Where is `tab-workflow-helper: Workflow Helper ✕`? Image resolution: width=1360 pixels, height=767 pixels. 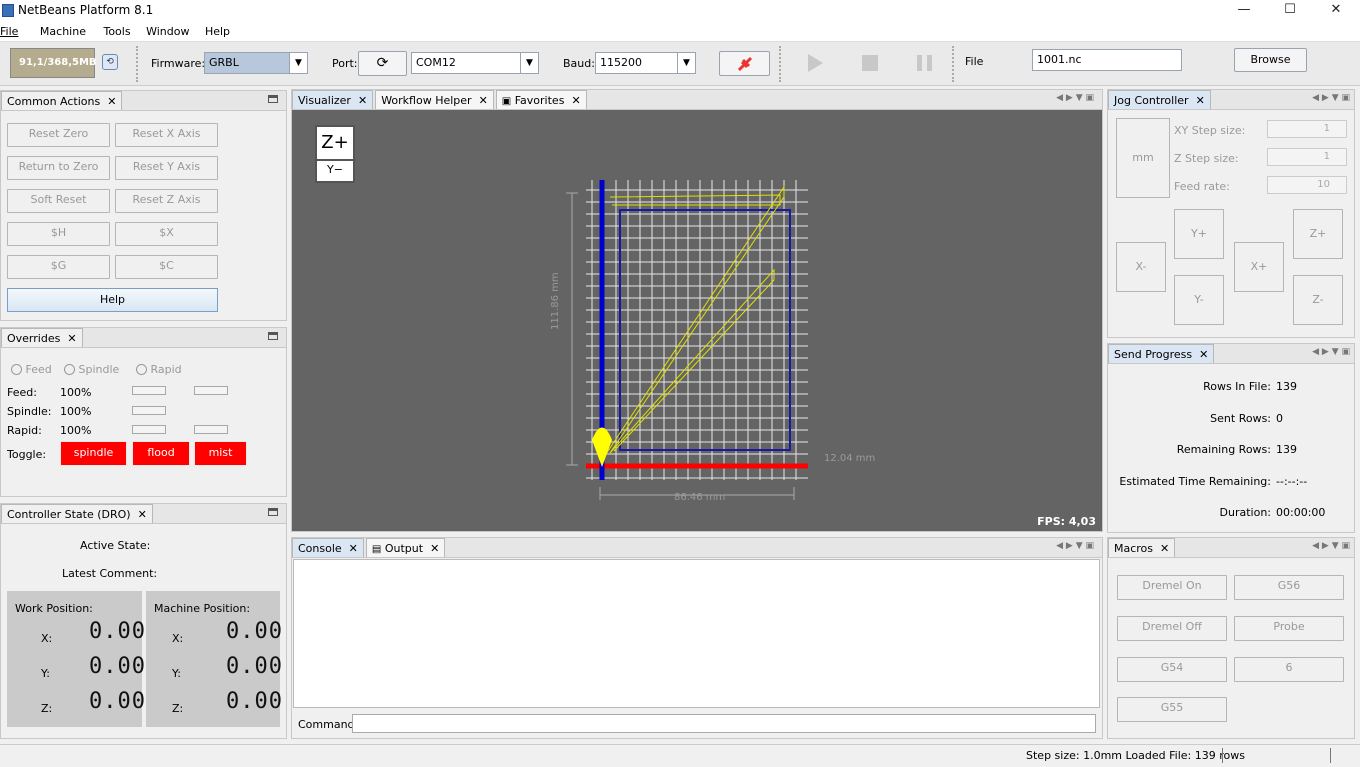 tab-workflow-helper: Workflow Helper ✕ is located at coordinates (434, 99).